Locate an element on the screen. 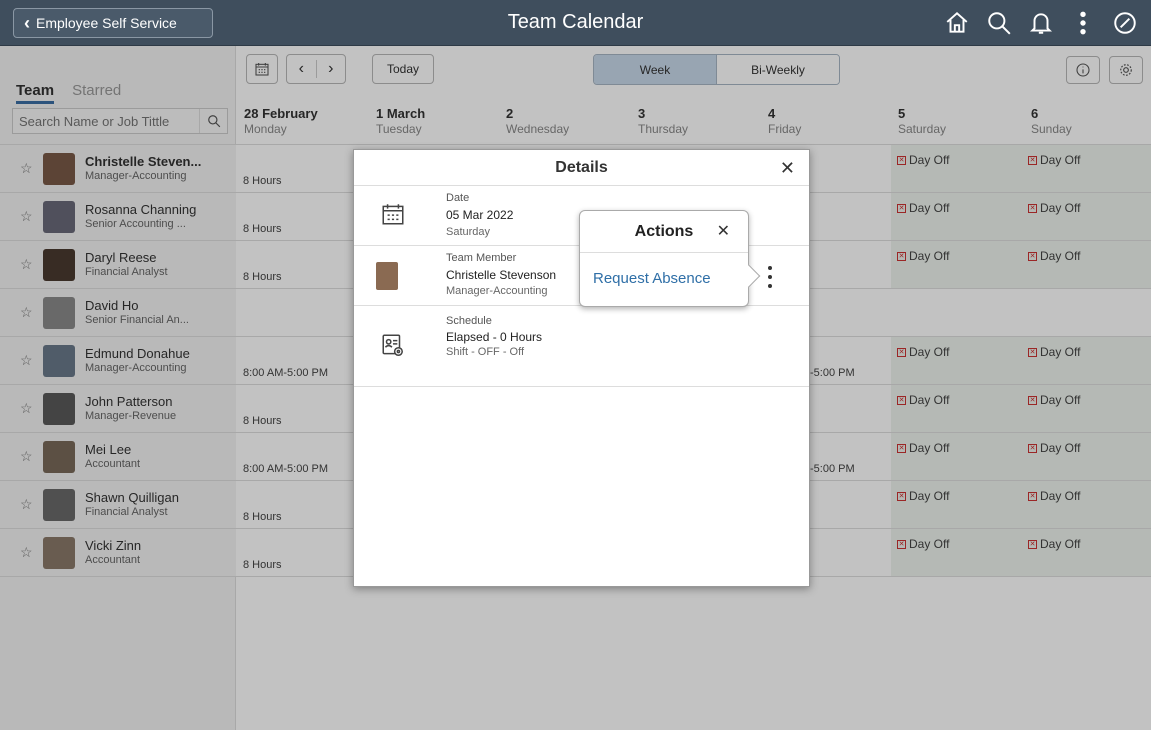  actions-title: Actions is located at coordinates (664, 231).